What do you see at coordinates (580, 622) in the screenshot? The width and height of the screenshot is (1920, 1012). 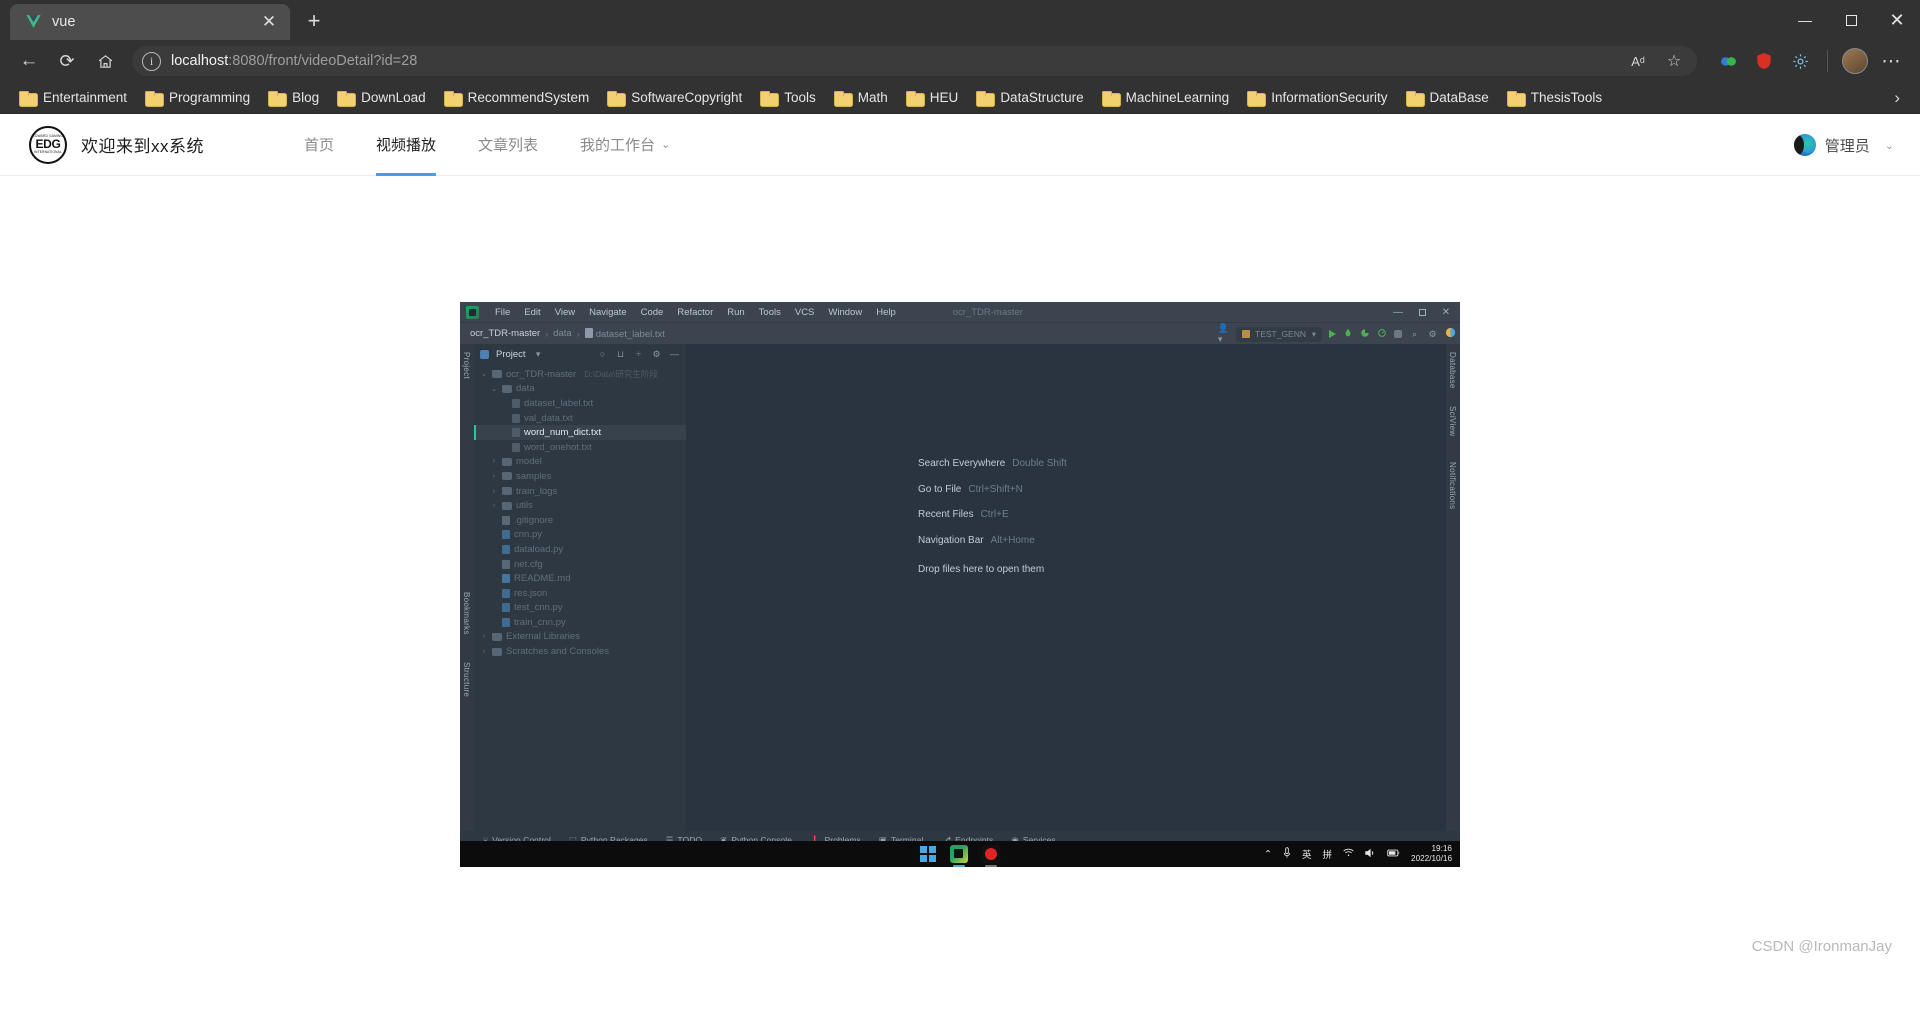 I see `tree-node: train_cnn.py` at bounding box center [580, 622].